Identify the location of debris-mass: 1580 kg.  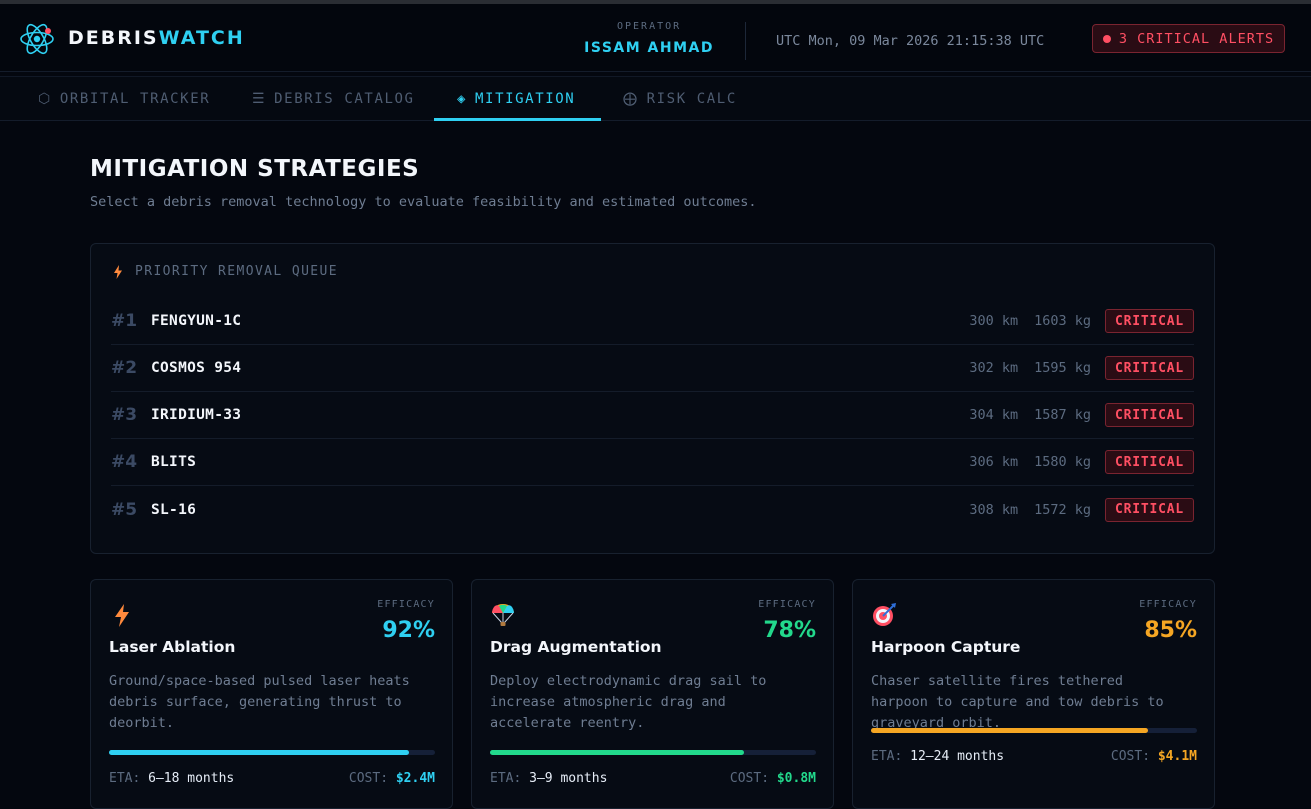
(1062, 462).